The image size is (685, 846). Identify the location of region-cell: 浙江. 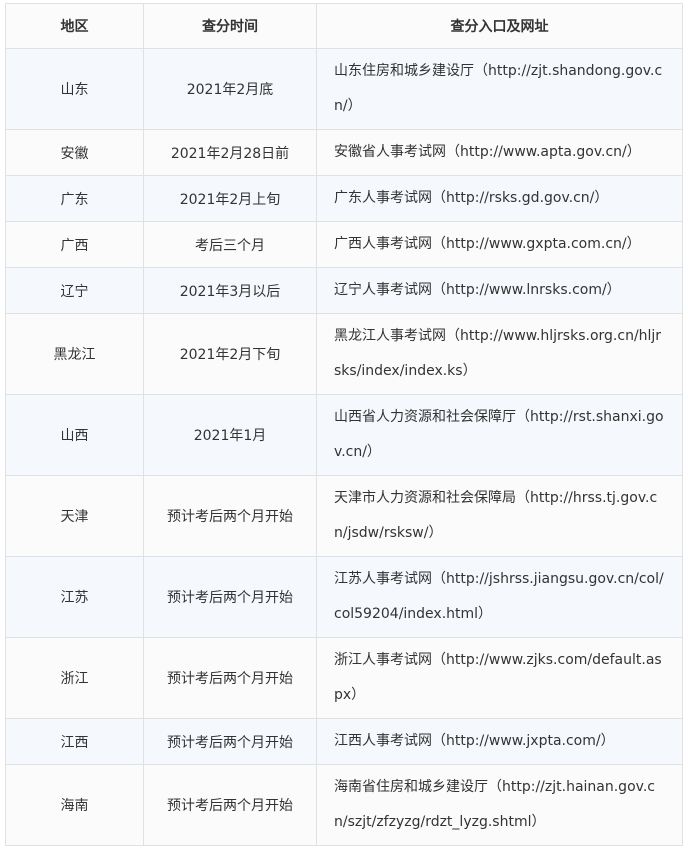
(74, 678).